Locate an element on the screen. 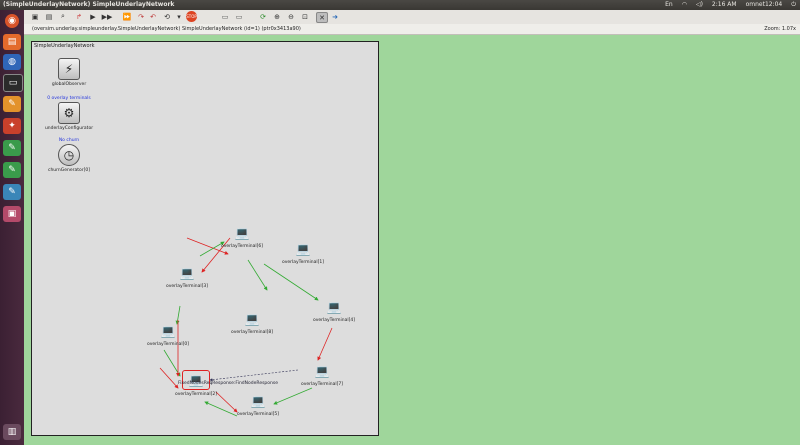 The width and height of the screenshot is (800, 445). stop-icon: STOP is located at coordinates (191, 16).